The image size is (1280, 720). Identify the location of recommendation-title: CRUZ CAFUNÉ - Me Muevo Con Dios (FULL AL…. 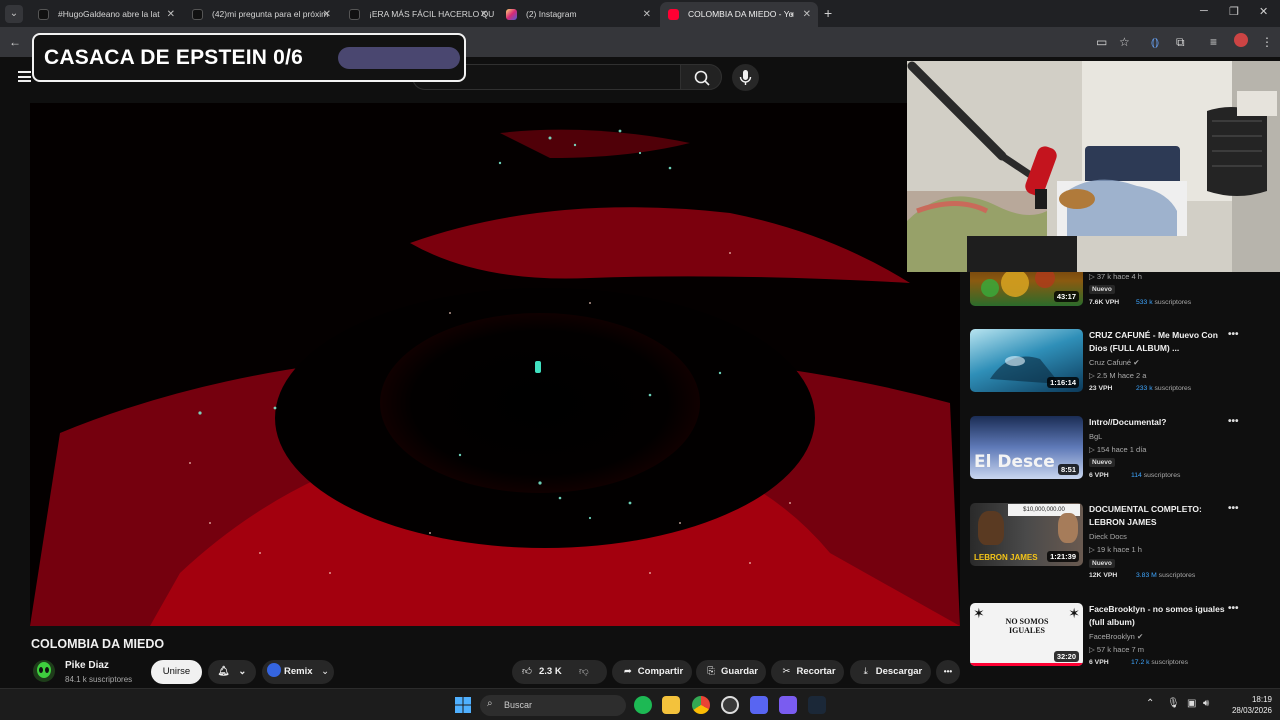
(1158, 342).